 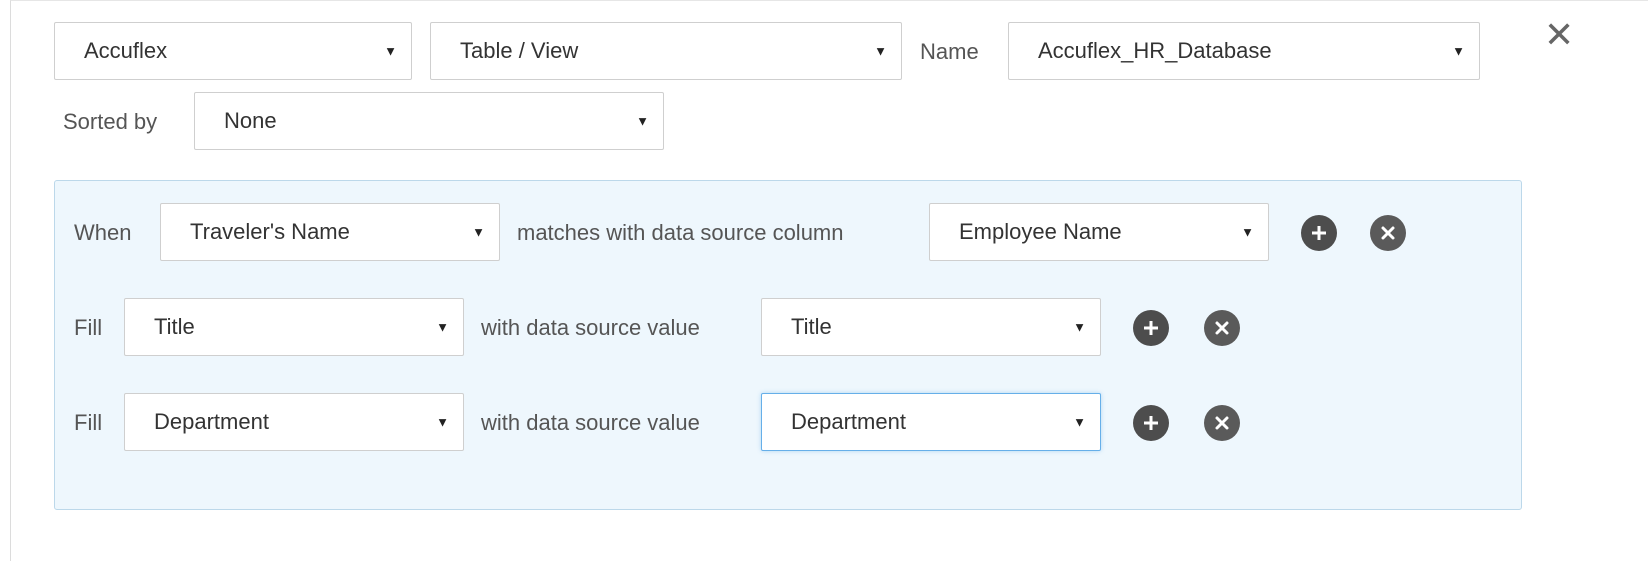 I want to click on data-source-value-select: Department ▼, so click(x=931, y=422).